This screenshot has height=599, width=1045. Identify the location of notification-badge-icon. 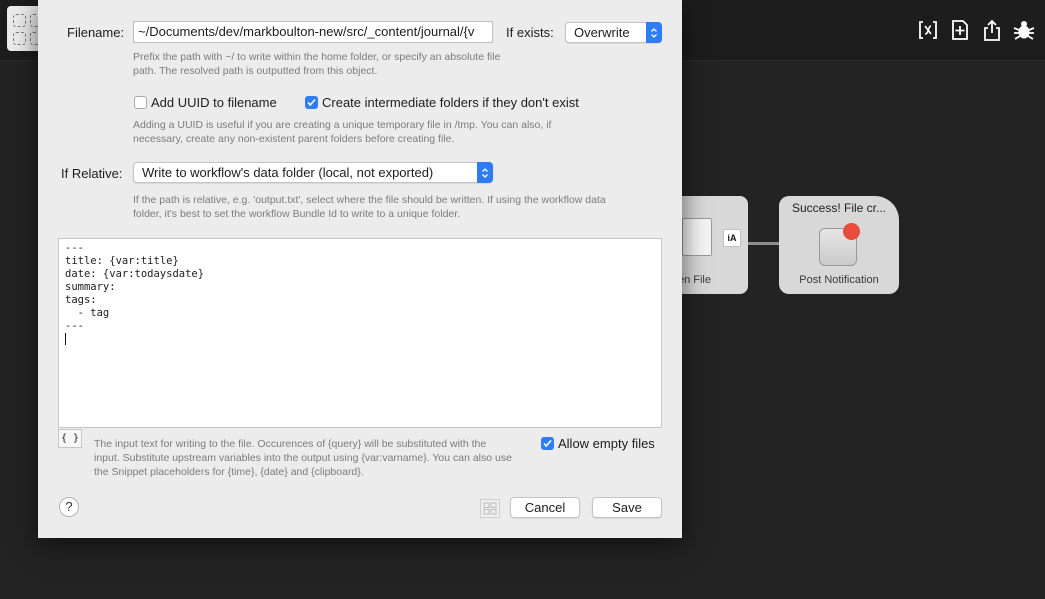
(851, 231).